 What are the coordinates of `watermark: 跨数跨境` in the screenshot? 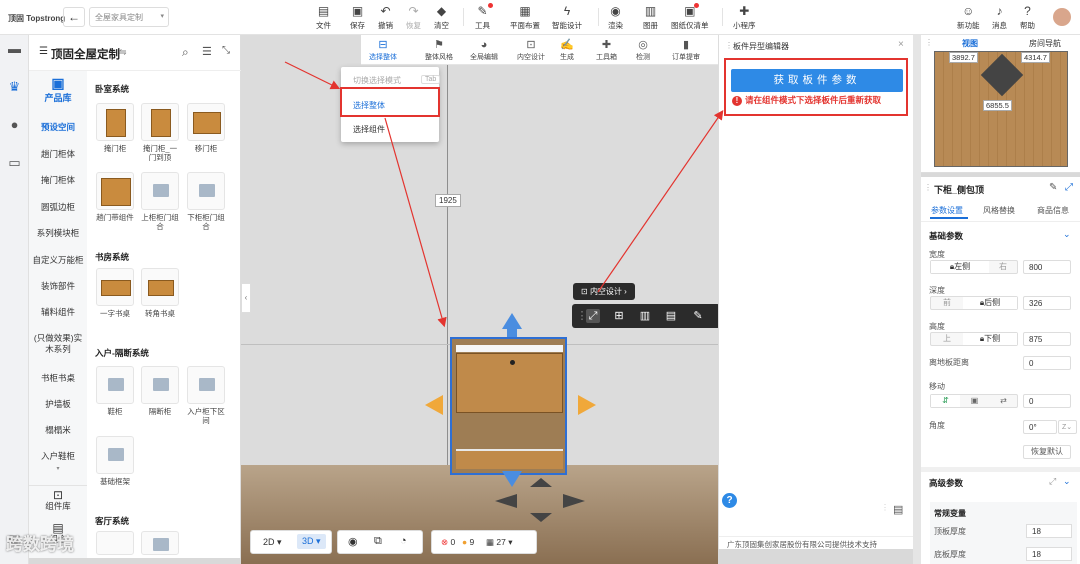 It's located at (40, 544).